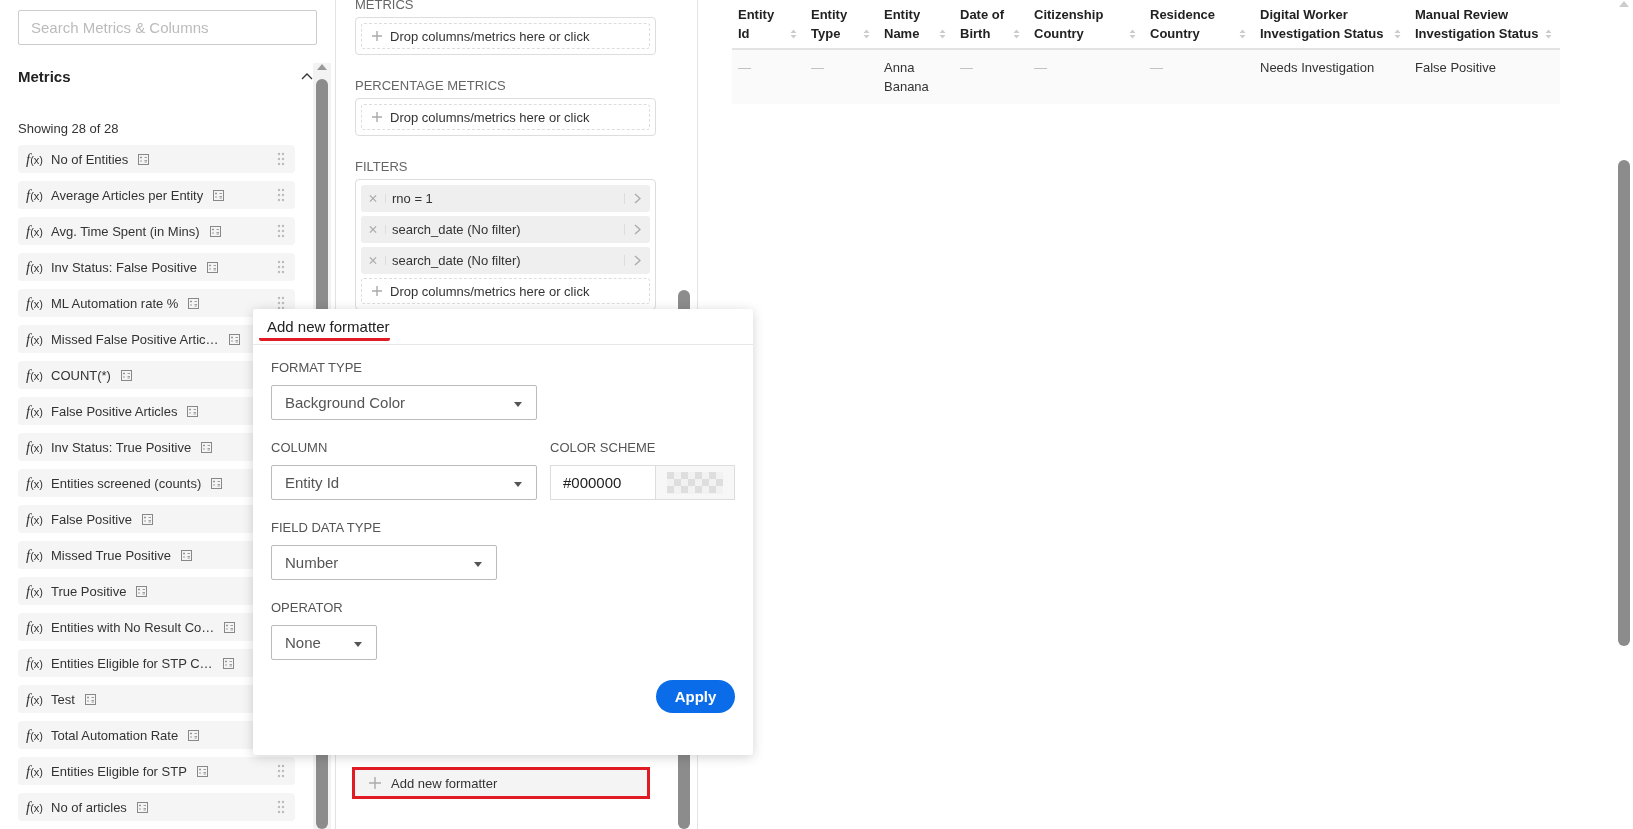  Describe the element at coordinates (307, 607) in the screenshot. I see `field-label: OPERATOR` at that location.